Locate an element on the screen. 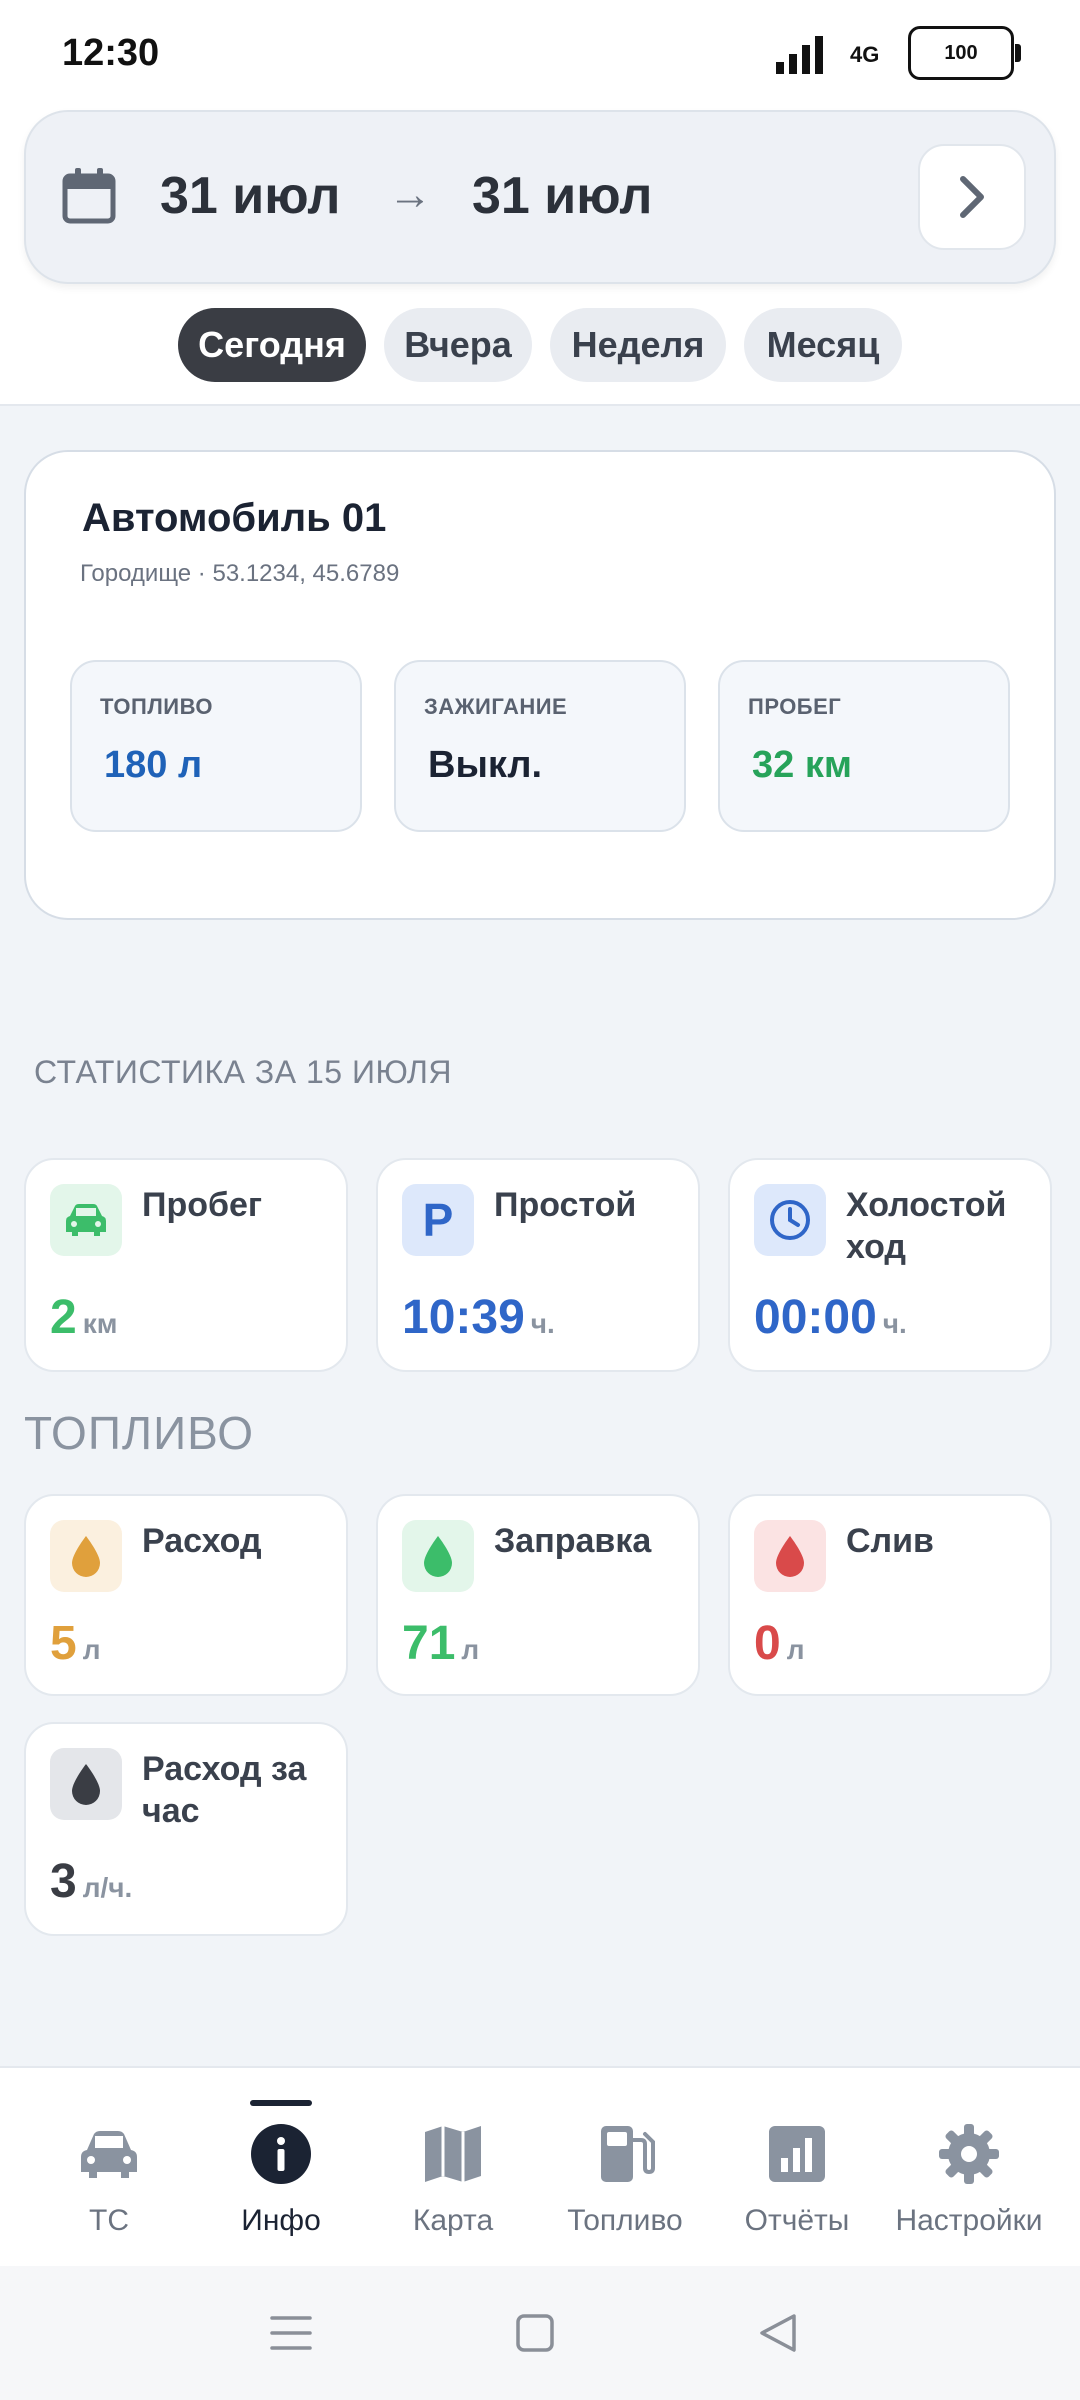  stat-label: Расход is located at coordinates (202, 1541).